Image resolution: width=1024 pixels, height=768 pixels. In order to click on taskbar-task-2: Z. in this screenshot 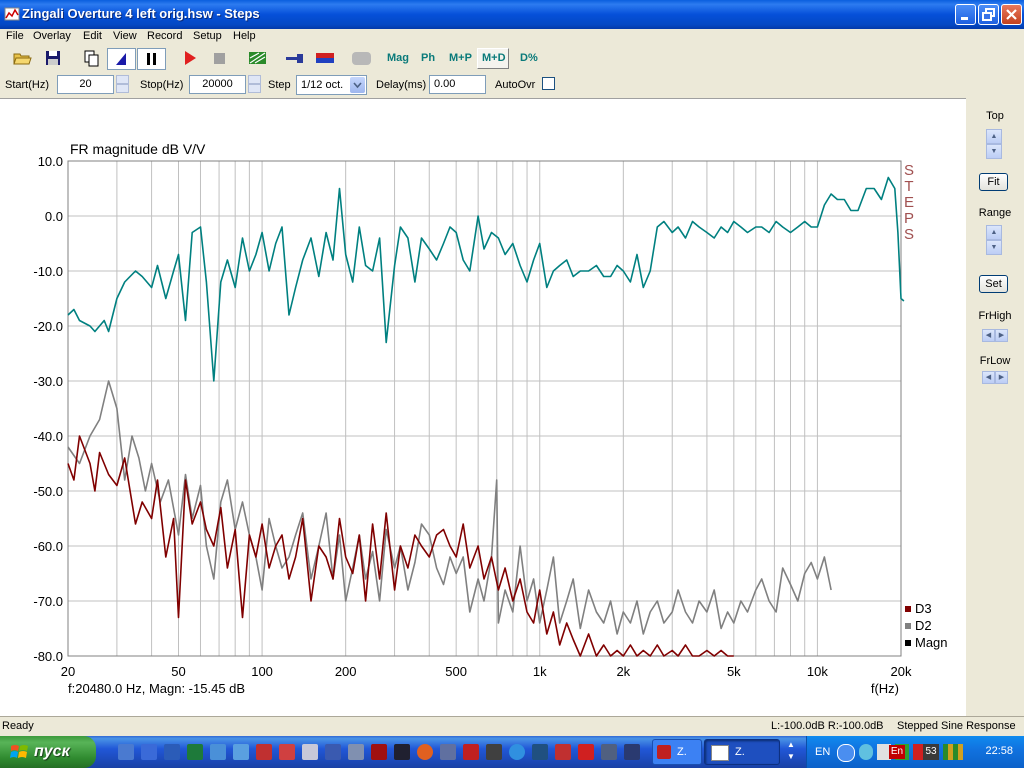, I will do `click(742, 752)`.